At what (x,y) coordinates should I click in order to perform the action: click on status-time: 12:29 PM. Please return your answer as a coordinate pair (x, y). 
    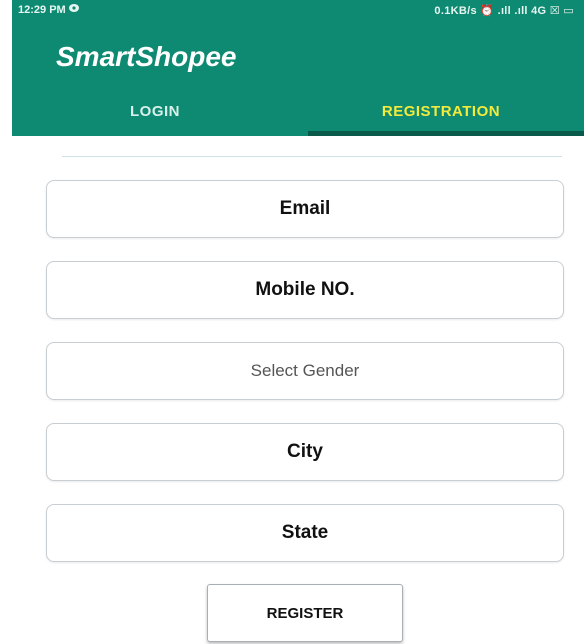
    Looking at the image, I should click on (42, 10).